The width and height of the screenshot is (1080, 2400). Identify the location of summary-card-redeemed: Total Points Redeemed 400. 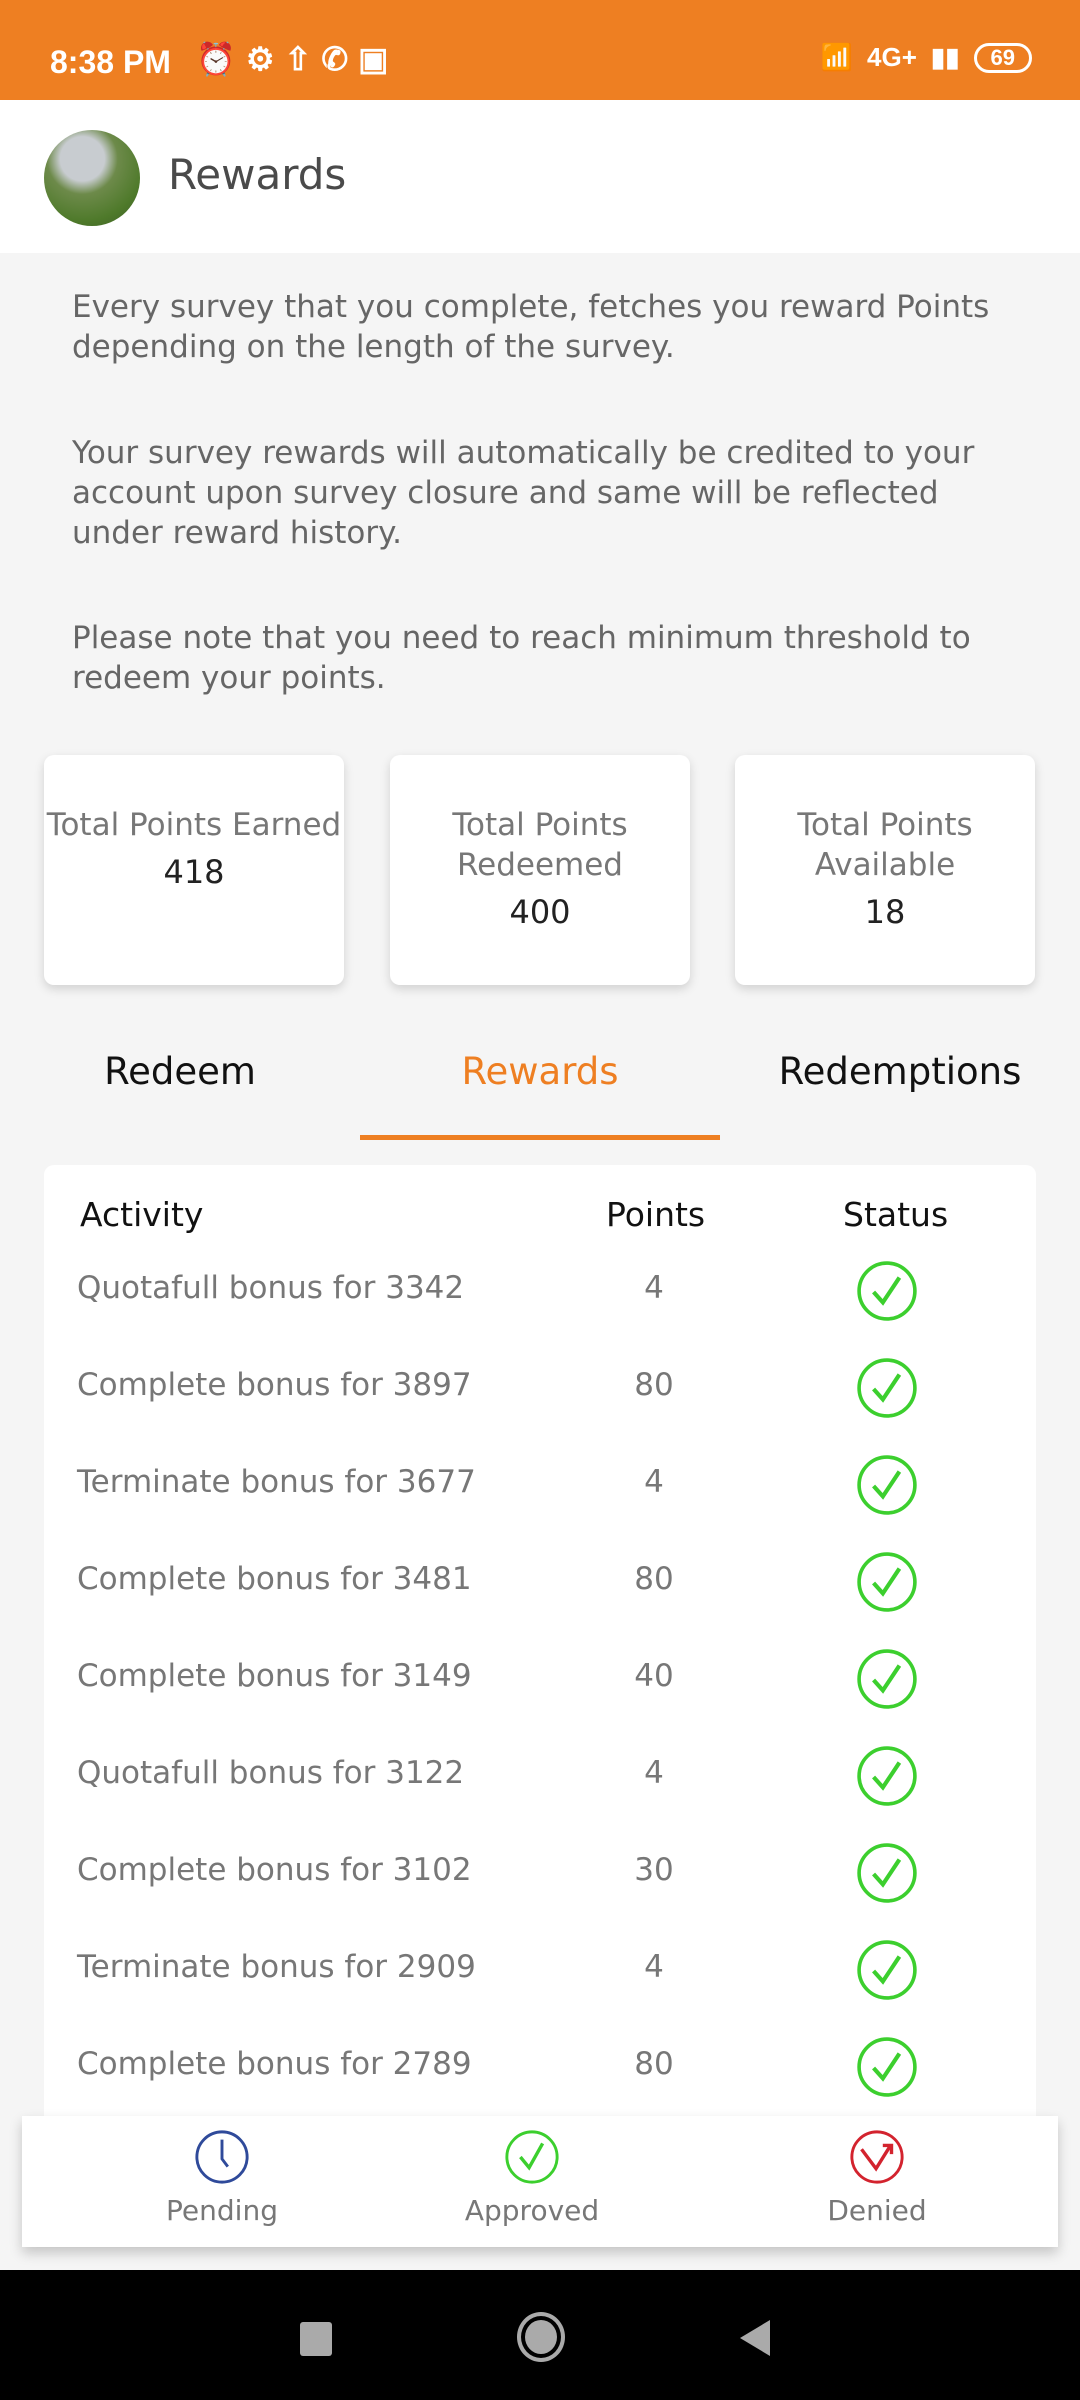
(540, 870).